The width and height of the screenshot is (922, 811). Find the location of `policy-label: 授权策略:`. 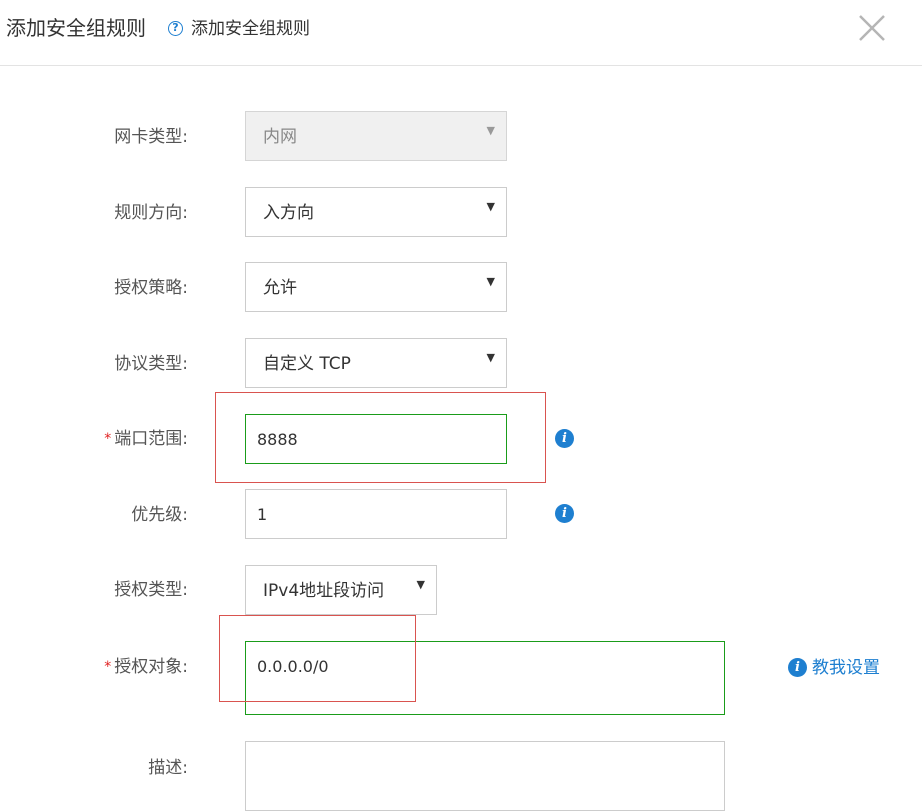

policy-label: 授权策略: is located at coordinates (151, 288).